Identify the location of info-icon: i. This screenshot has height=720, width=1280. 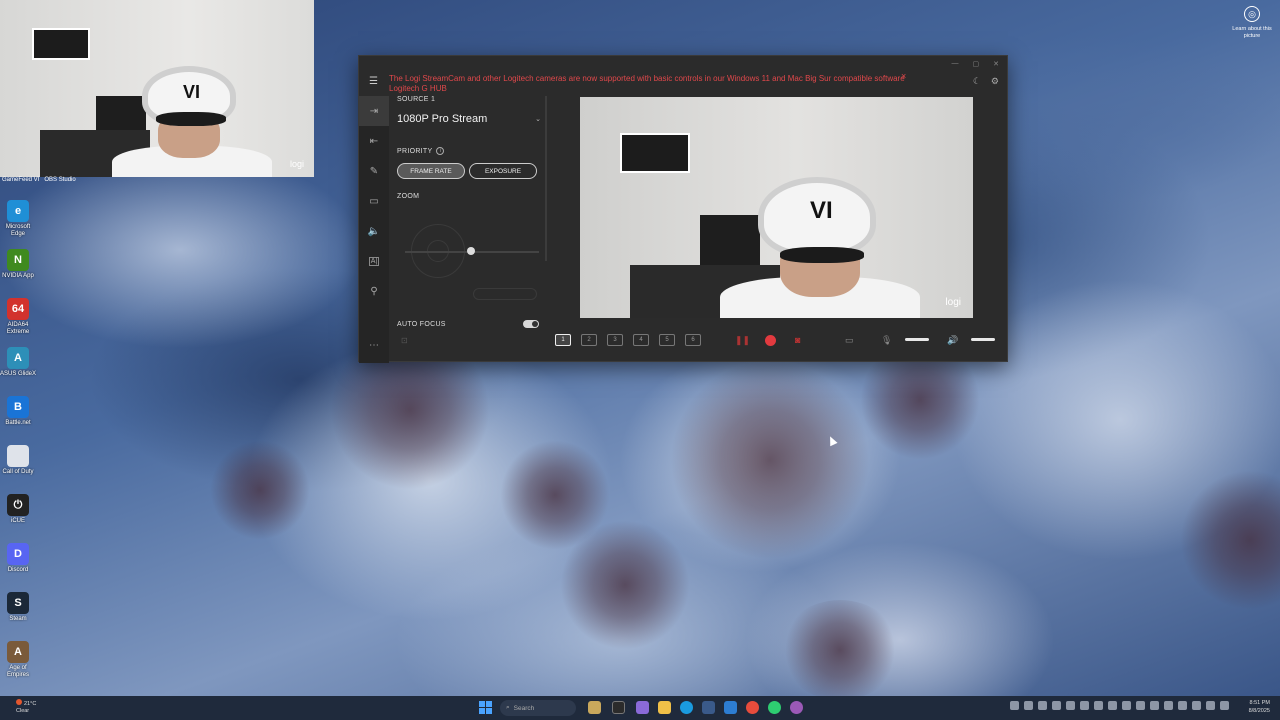
(440, 151).